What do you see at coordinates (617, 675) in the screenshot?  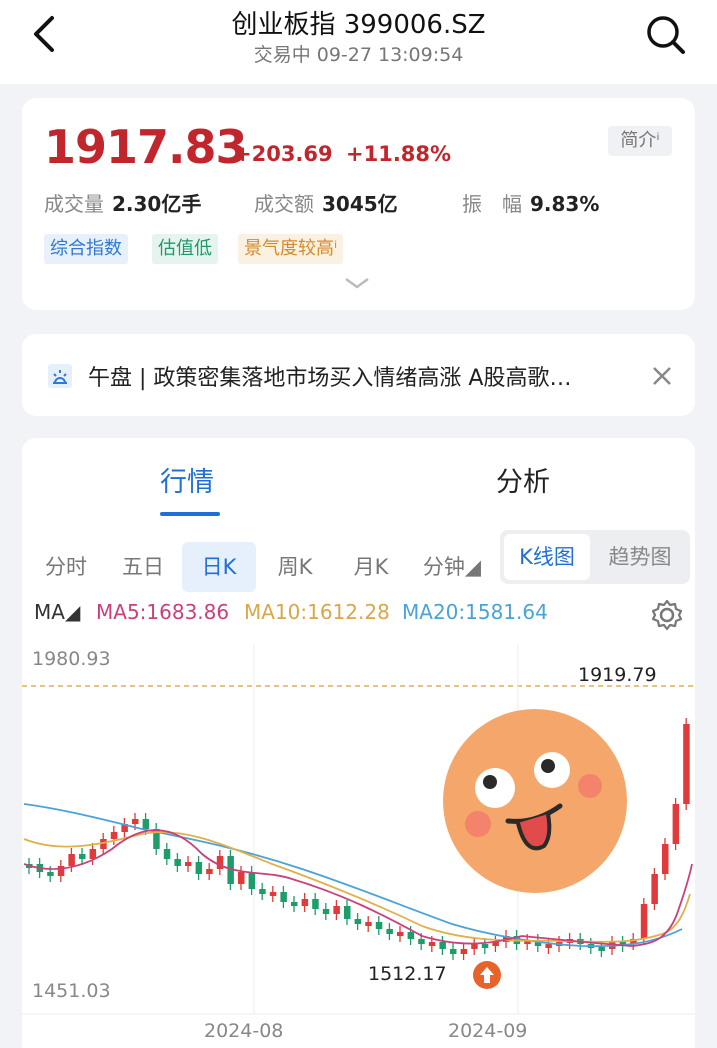 I see `high-price-label: 1919.79` at bounding box center [617, 675].